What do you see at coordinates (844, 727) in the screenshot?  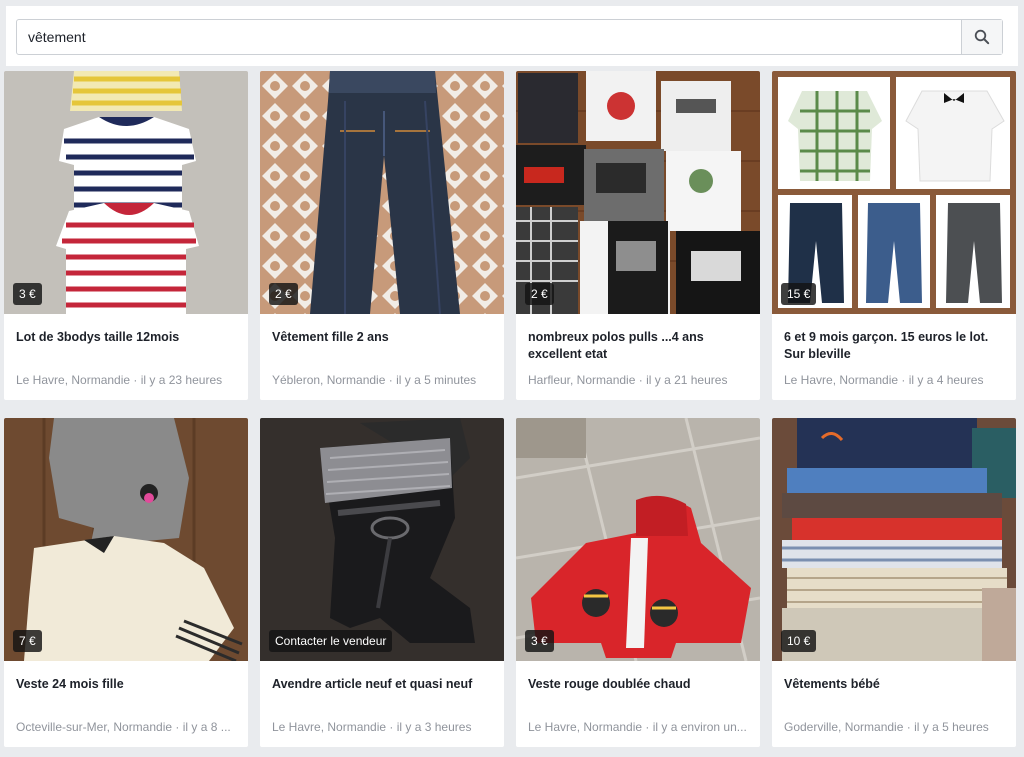 I see `listing-location: Goderville, Normandie` at bounding box center [844, 727].